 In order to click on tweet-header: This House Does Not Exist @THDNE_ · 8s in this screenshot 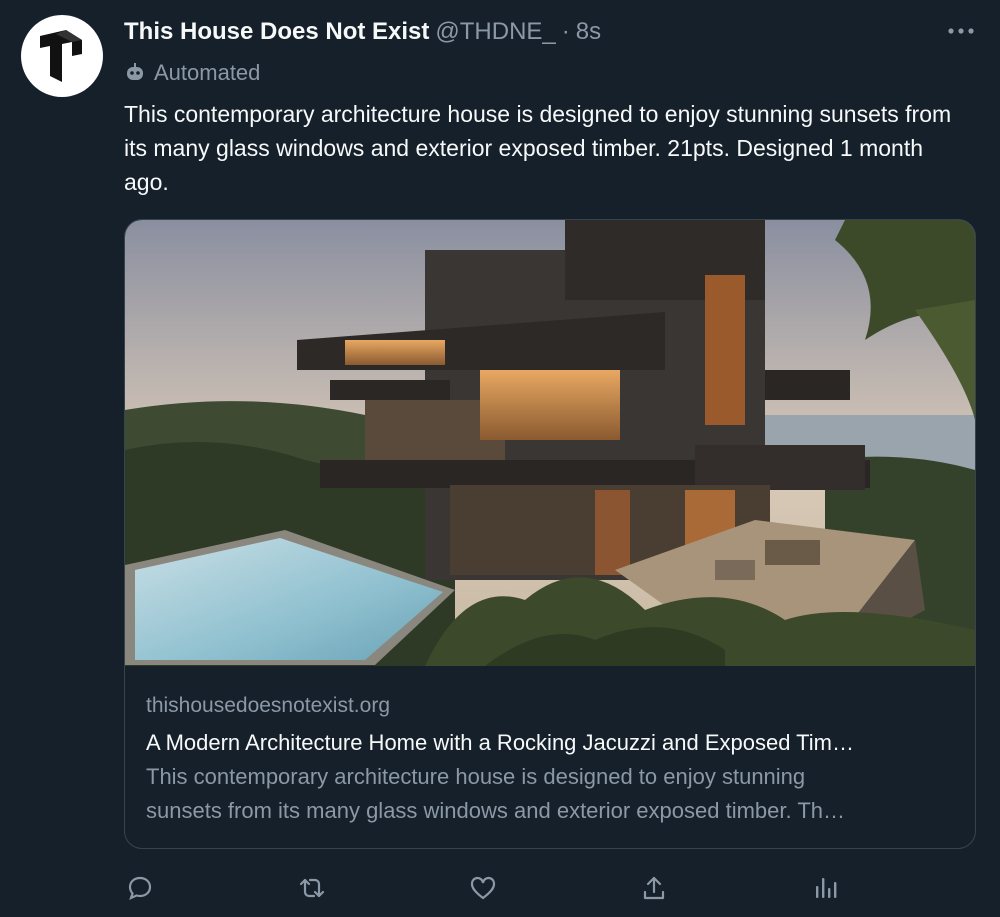, I will do `click(362, 32)`.